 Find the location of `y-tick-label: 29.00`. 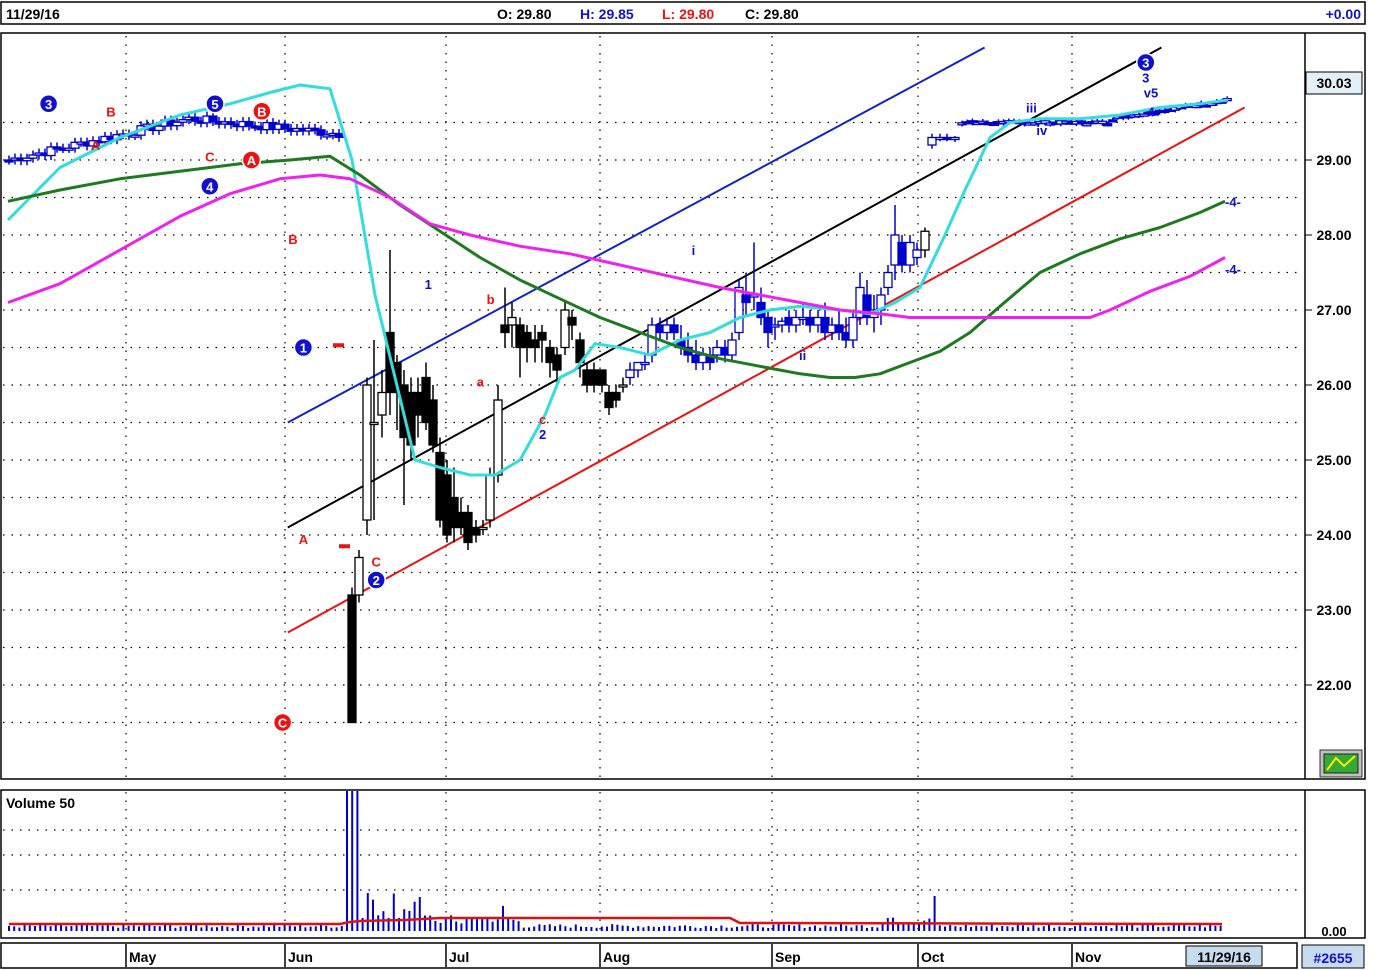

y-tick-label: 29.00 is located at coordinates (1333, 160).